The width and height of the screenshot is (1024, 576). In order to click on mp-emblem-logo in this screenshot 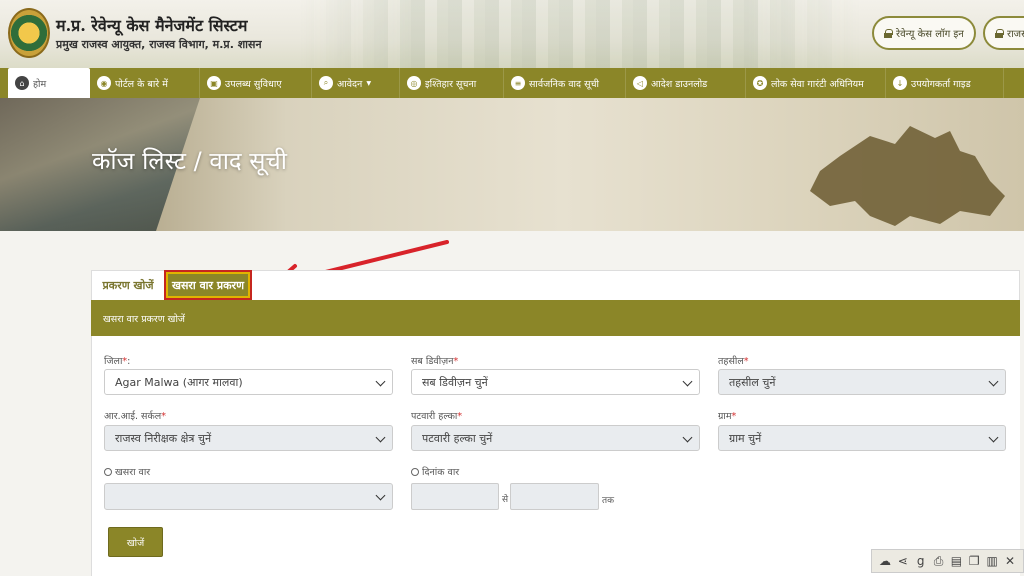, I will do `click(29, 33)`.